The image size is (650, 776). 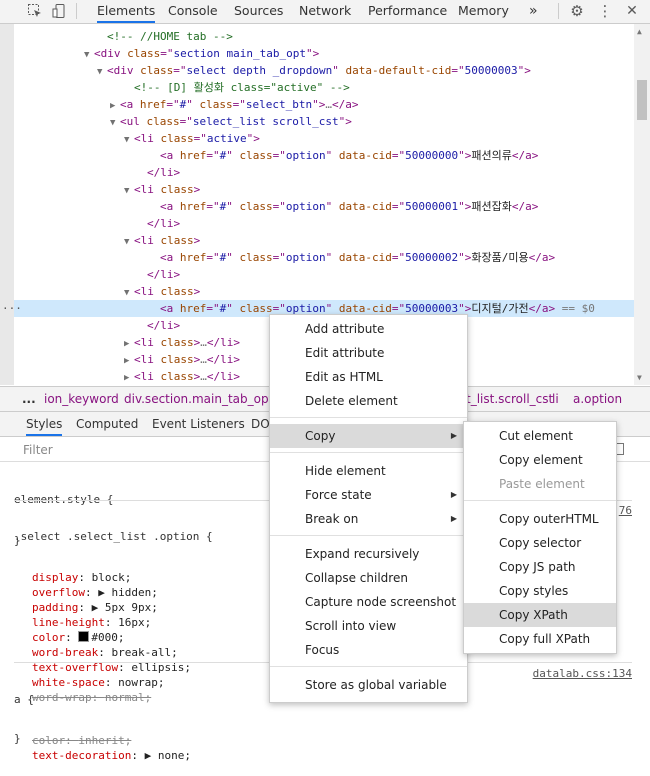 What do you see at coordinates (533, 11) in the screenshot?
I see `more-tabs-button: »` at bounding box center [533, 11].